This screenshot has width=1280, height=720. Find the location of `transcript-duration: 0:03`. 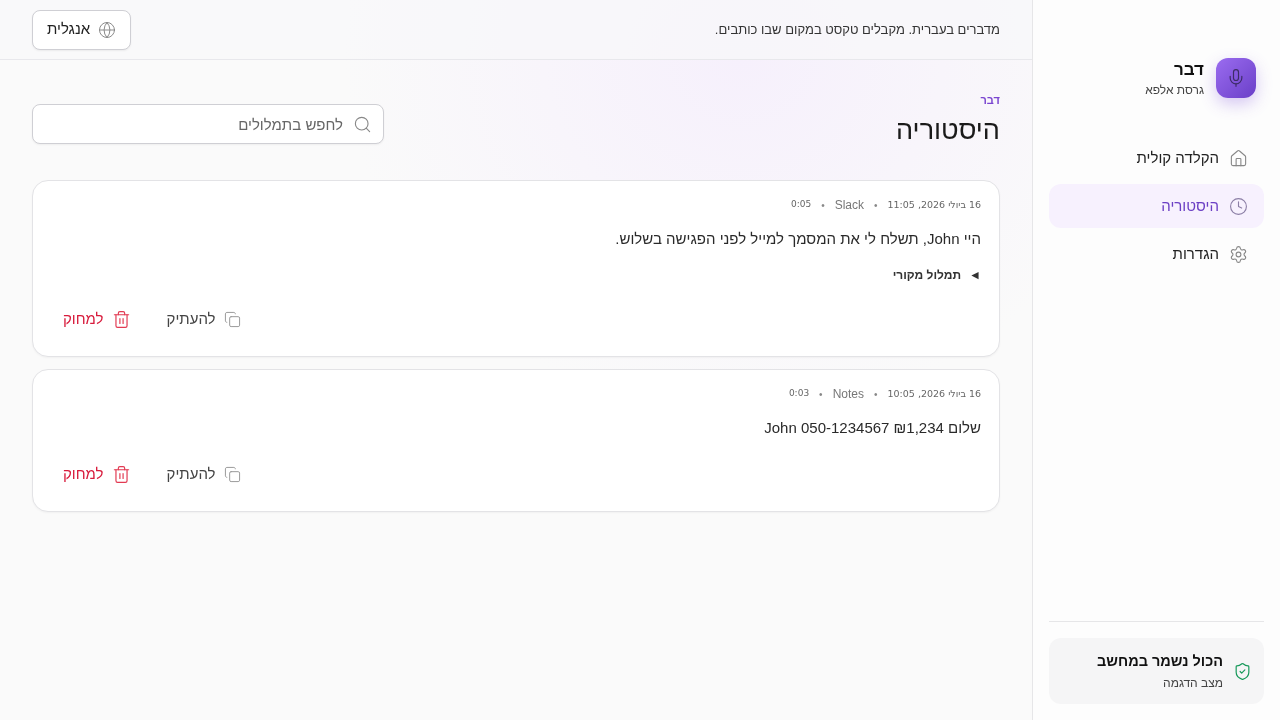

transcript-duration: 0:03 is located at coordinates (799, 394).